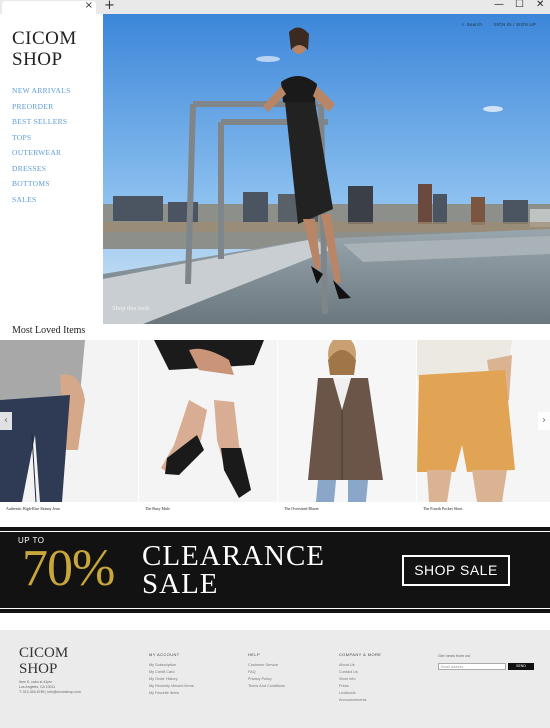  What do you see at coordinates (521, 666) in the screenshot?
I see `newsletter-send-button: SEND` at bounding box center [521, 666].